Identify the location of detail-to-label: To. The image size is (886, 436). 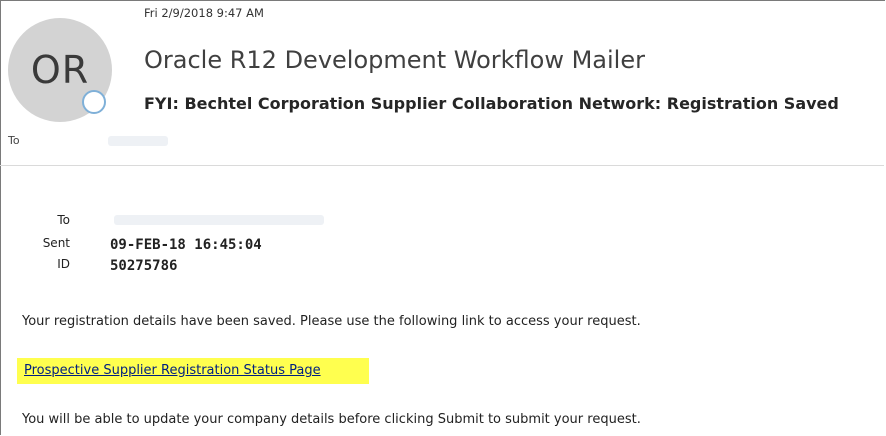
(63, 220).